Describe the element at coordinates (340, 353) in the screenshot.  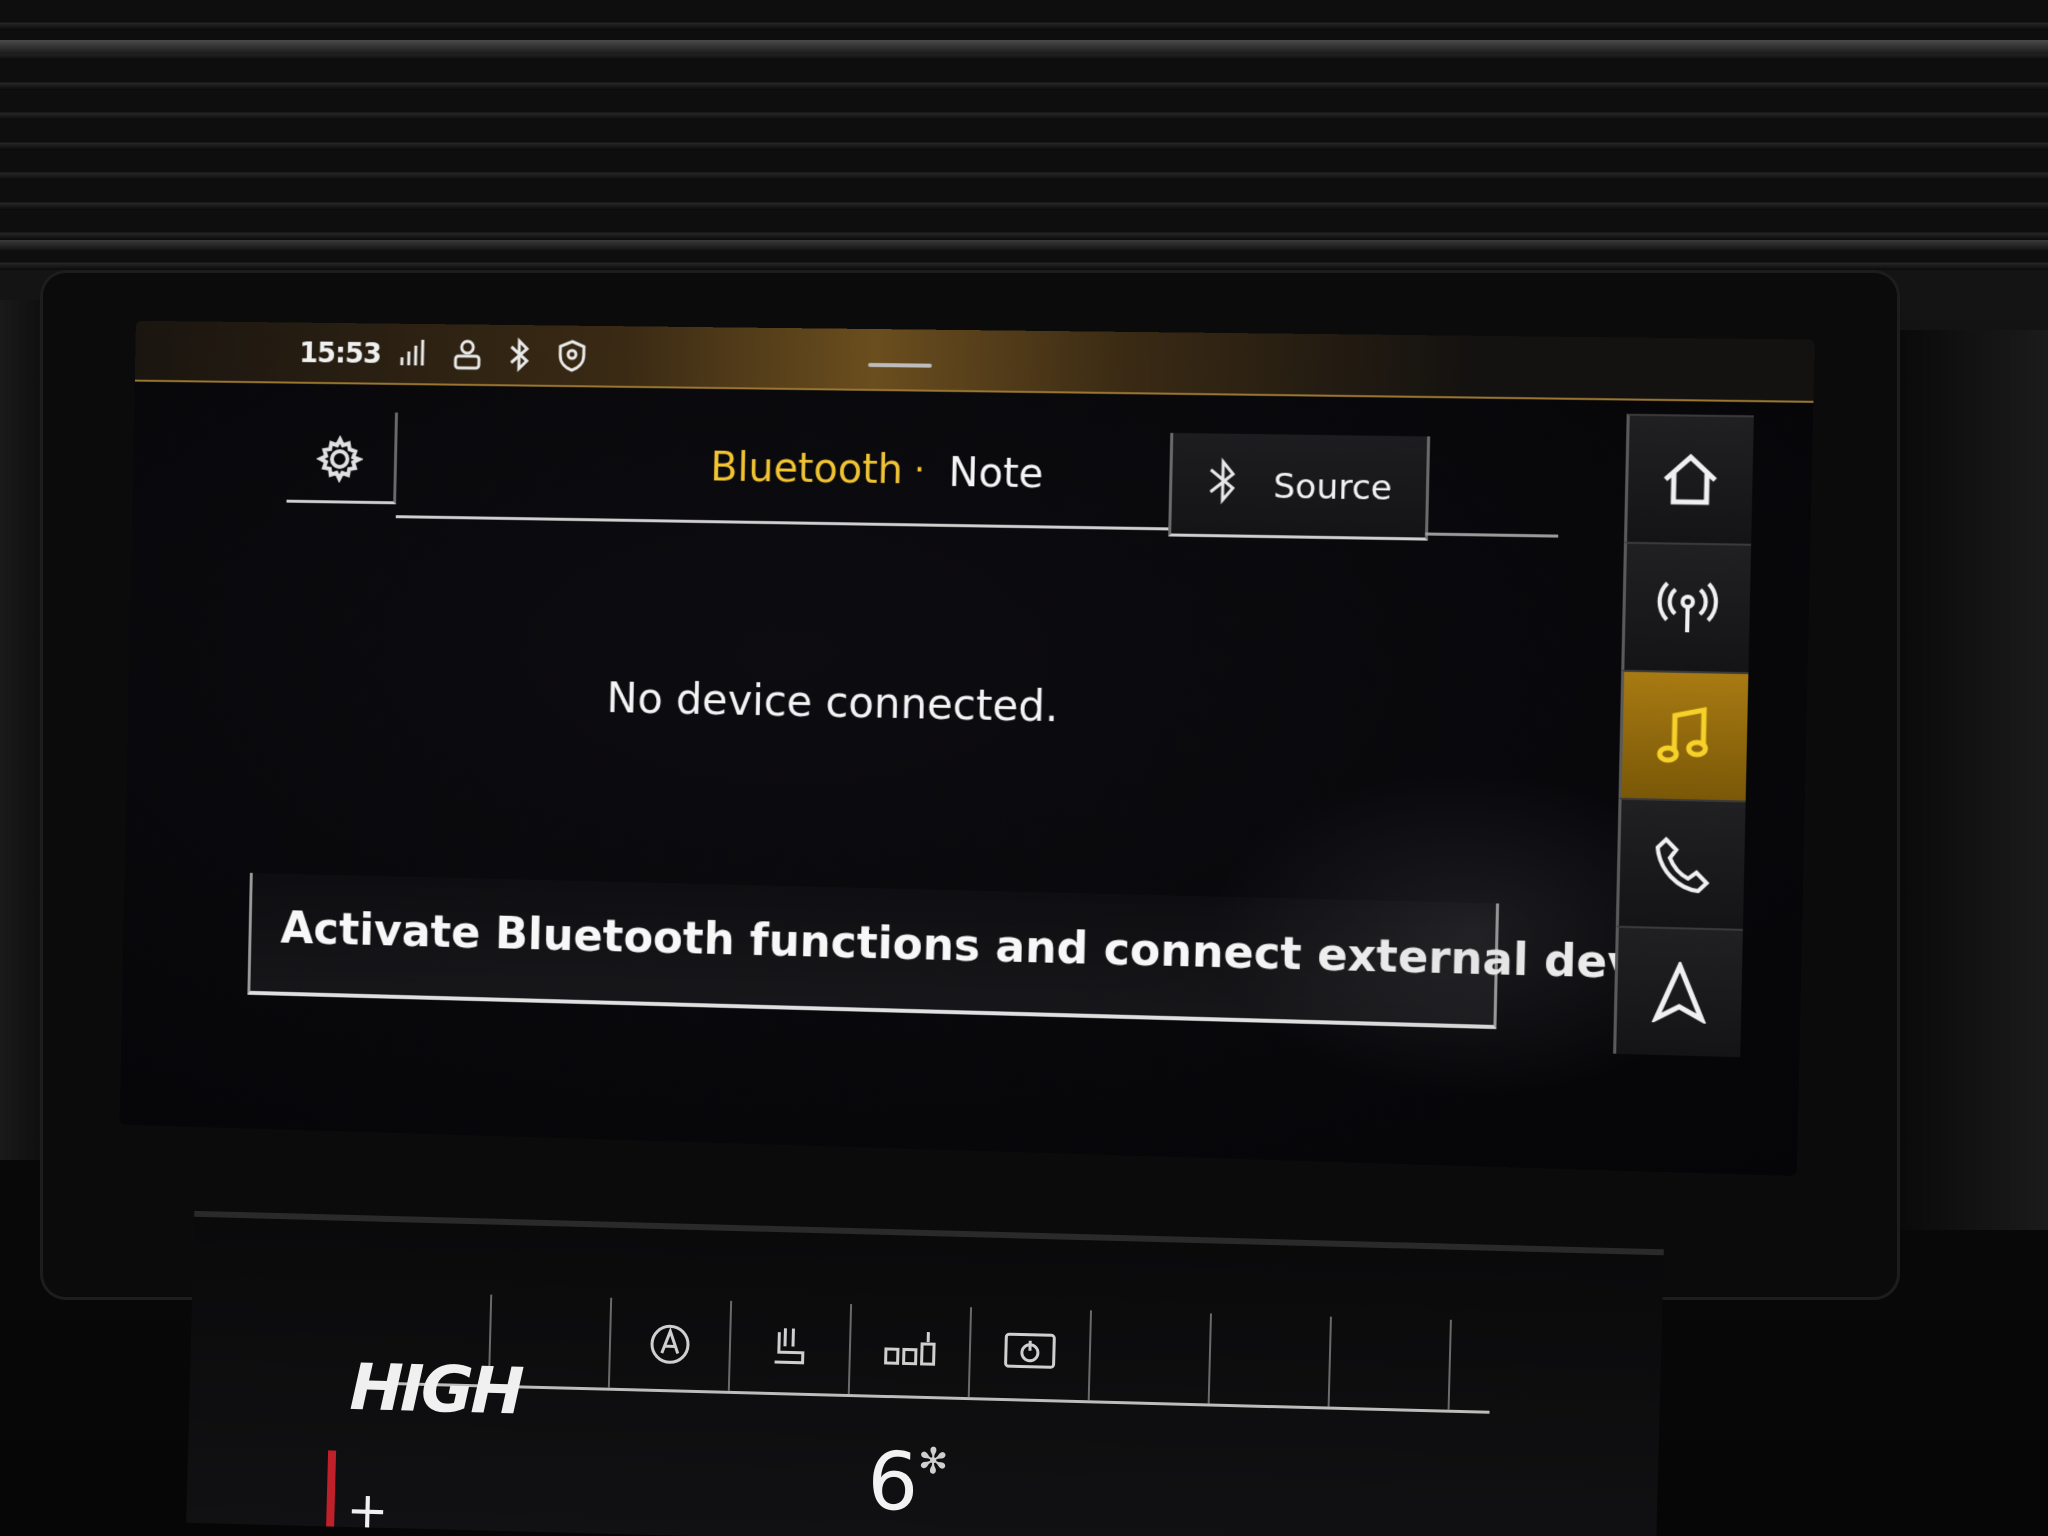
I see `status-time: 15:53` at that location.